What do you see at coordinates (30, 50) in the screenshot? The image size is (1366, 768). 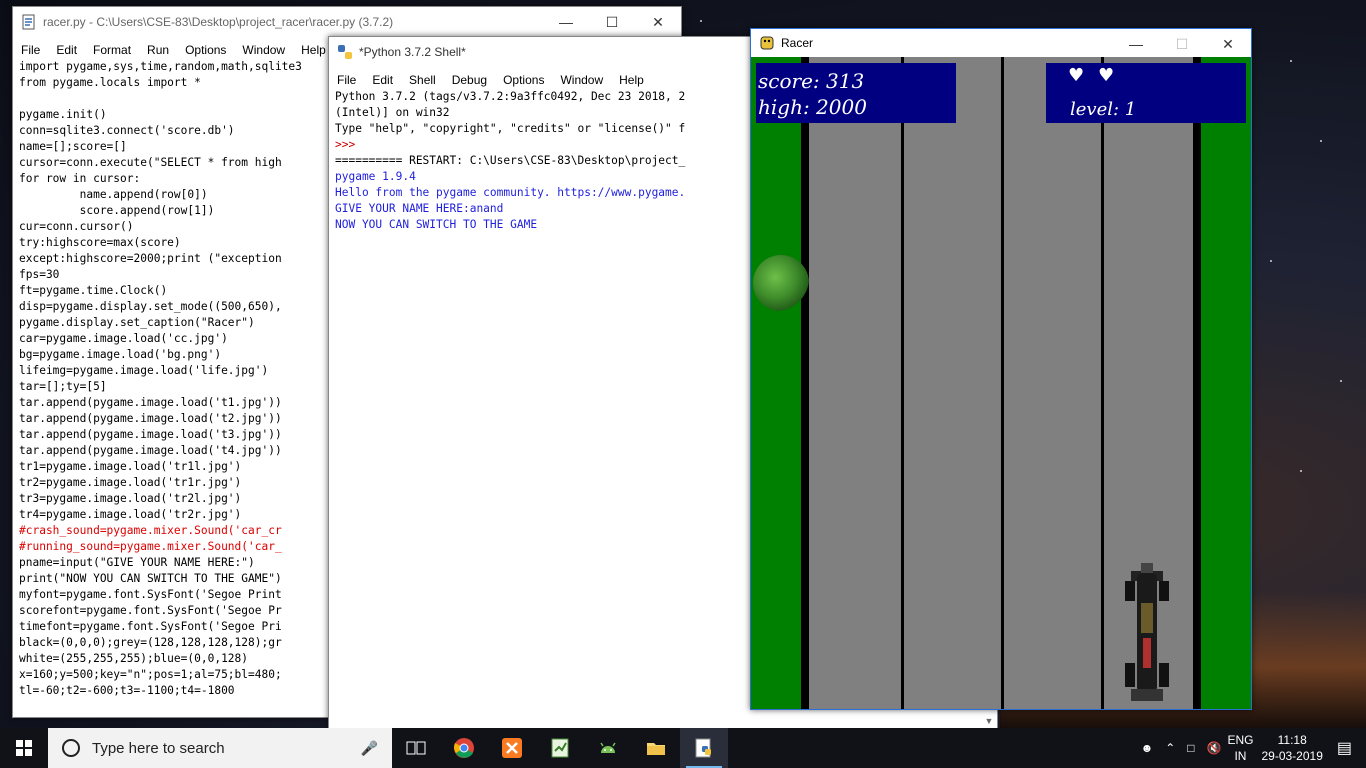 I see `editor-menu-file: File` at bounding box center [30, 50].